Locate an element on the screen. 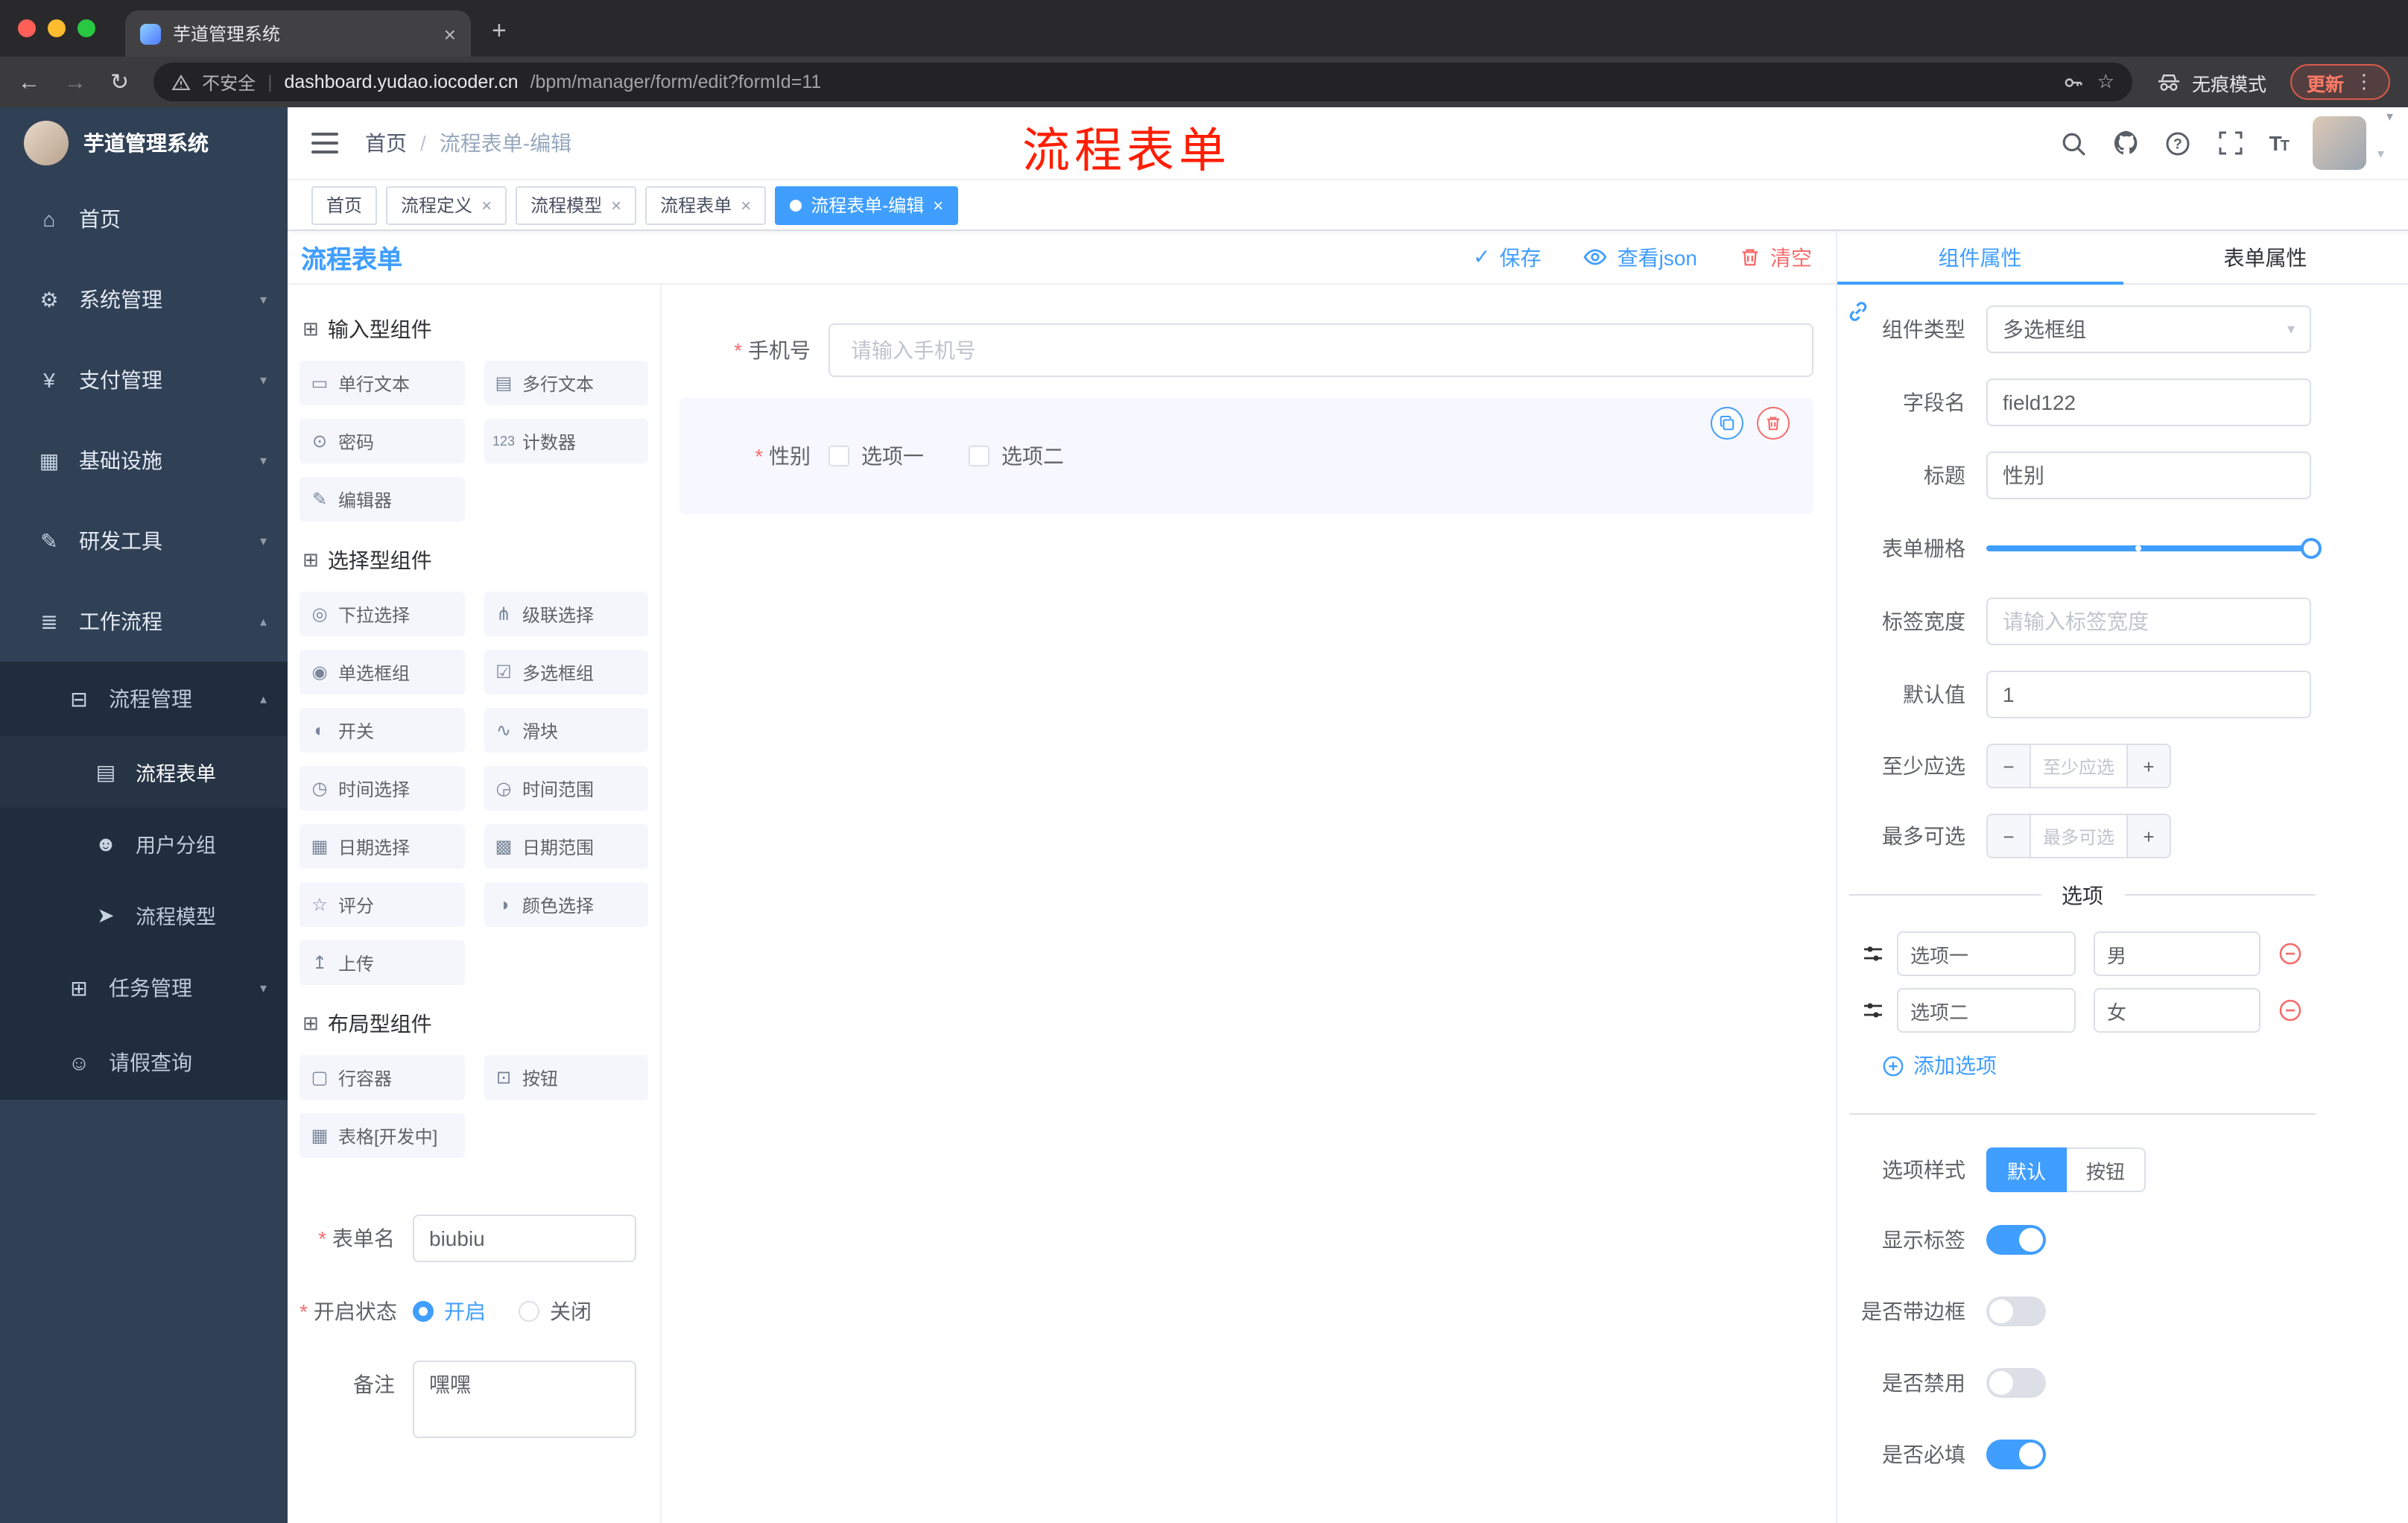 This screenshot has height=1523, width=2408. link-icon is located at coordinates (1858, 312).